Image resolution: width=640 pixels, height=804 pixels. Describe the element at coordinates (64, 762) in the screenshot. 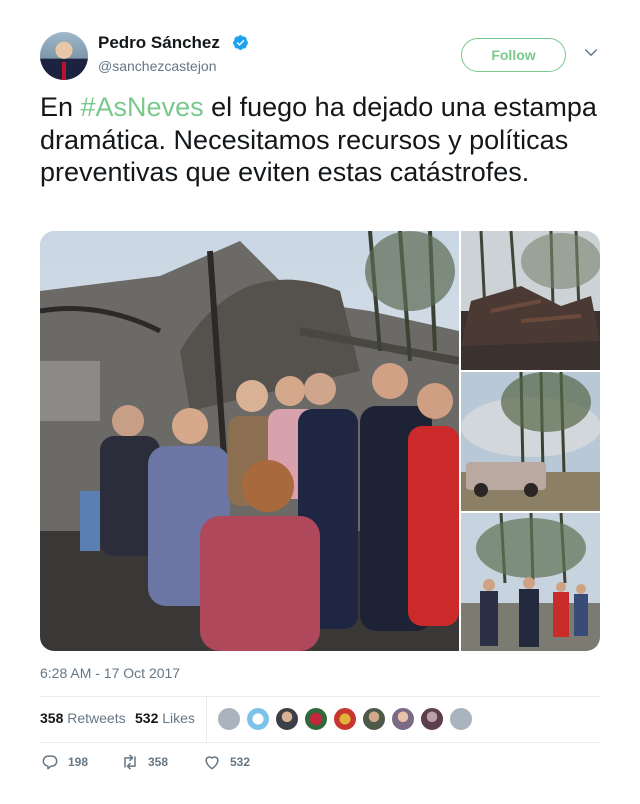

I see `reply-button: 198` at that location.